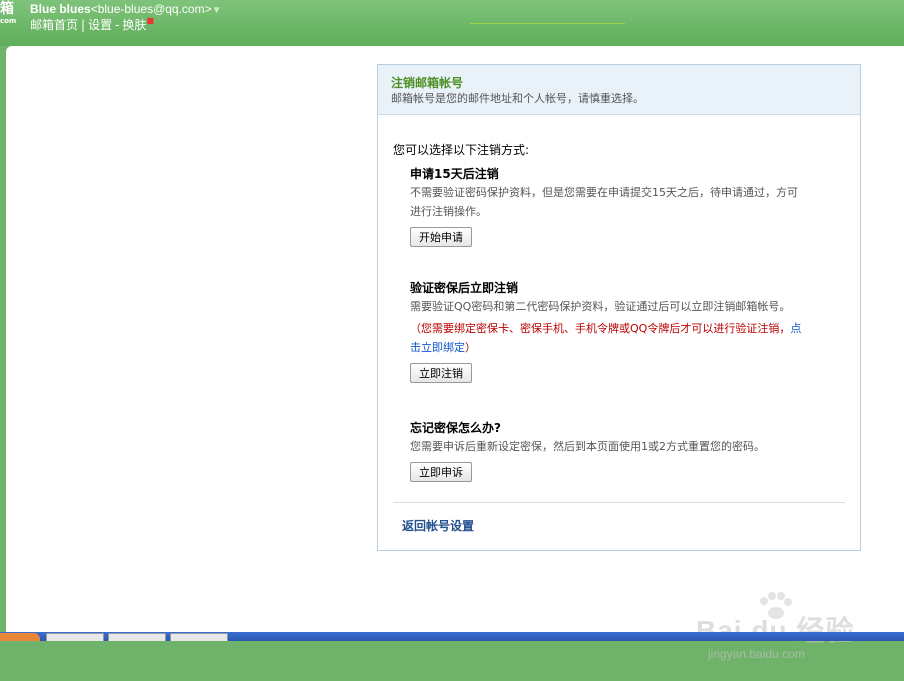 The image size is (904, 681). What do you see at coordinates (600, 306) in the screenshot?
I see `option-desc: 需要验证QQ密码和第二代密码保护资料，验证通过后可以立即注销邮箱帐号。` at bounding box center [600, 306].